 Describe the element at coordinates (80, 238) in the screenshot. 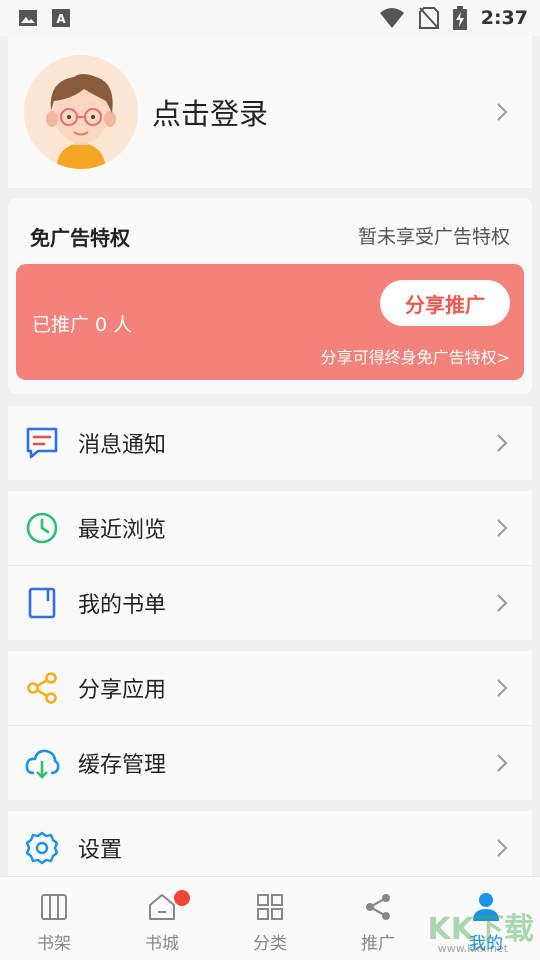

I see `ad-free-title: 免广告特权` at that location.